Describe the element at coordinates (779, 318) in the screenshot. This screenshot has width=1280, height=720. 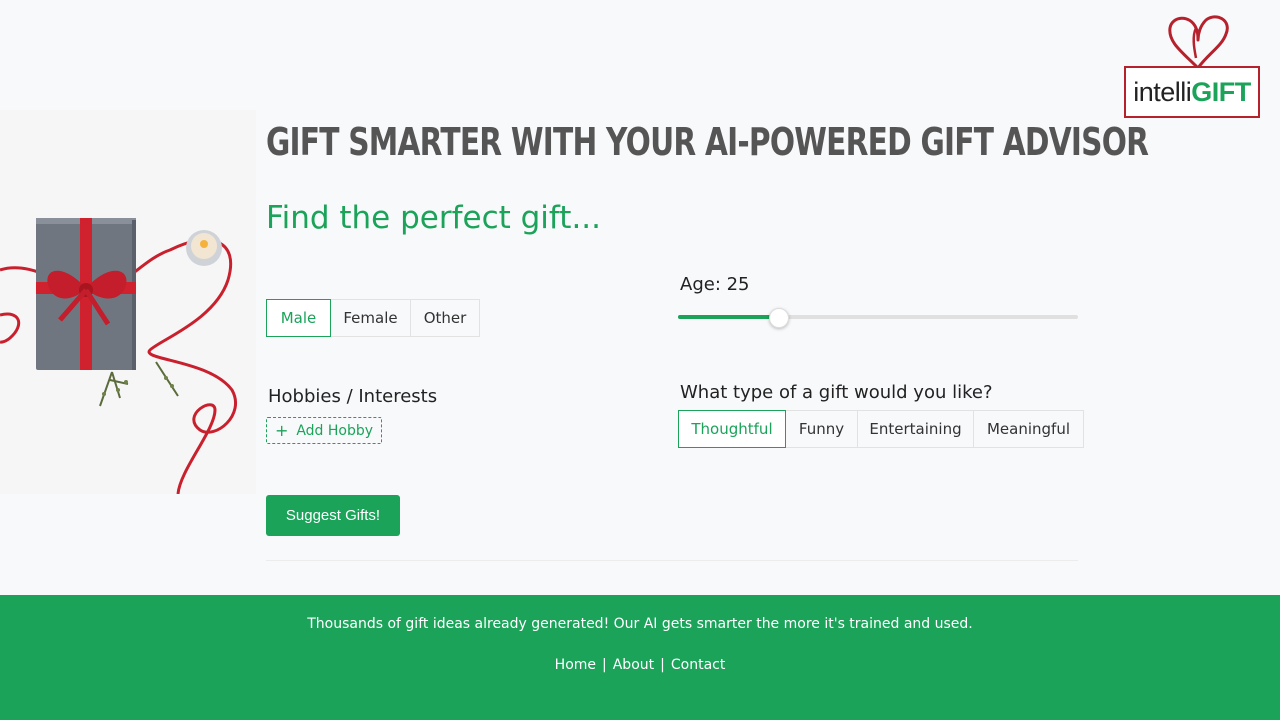
I see `age-slider-thumb` at that location.